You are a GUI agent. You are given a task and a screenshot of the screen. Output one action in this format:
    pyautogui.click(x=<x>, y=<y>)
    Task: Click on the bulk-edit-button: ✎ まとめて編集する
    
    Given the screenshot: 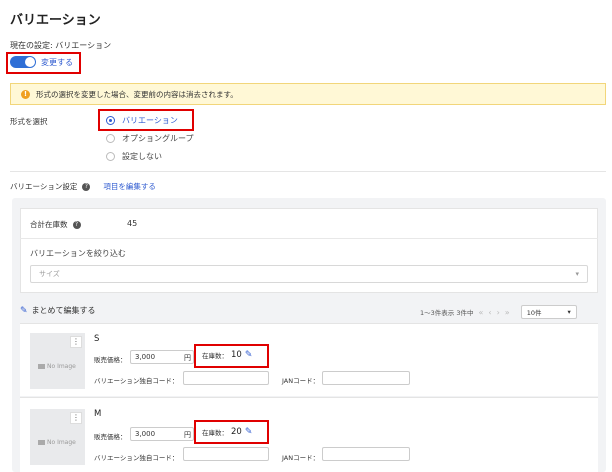 What is the action you would take?
    pyautogui.click(x=58, y=310)
    